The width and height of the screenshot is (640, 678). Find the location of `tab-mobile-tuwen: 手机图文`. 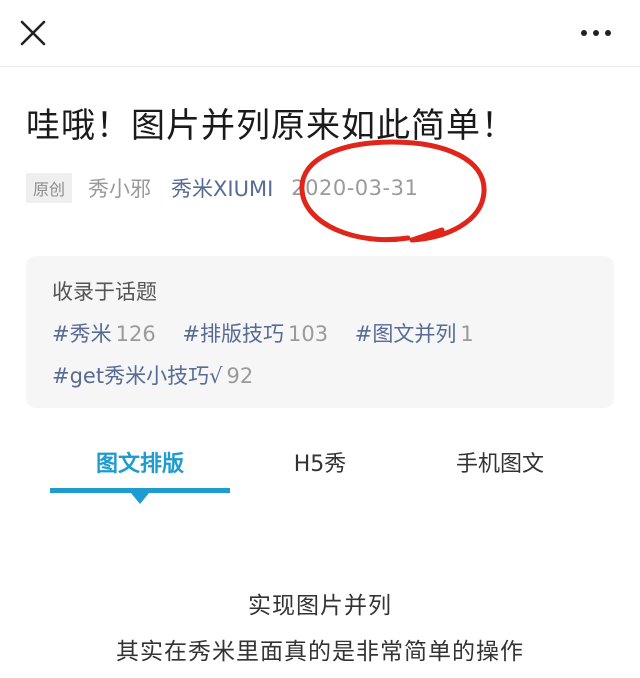

tab-mobile-tuwen: 手机图文 is located at coordinates (500, 462).